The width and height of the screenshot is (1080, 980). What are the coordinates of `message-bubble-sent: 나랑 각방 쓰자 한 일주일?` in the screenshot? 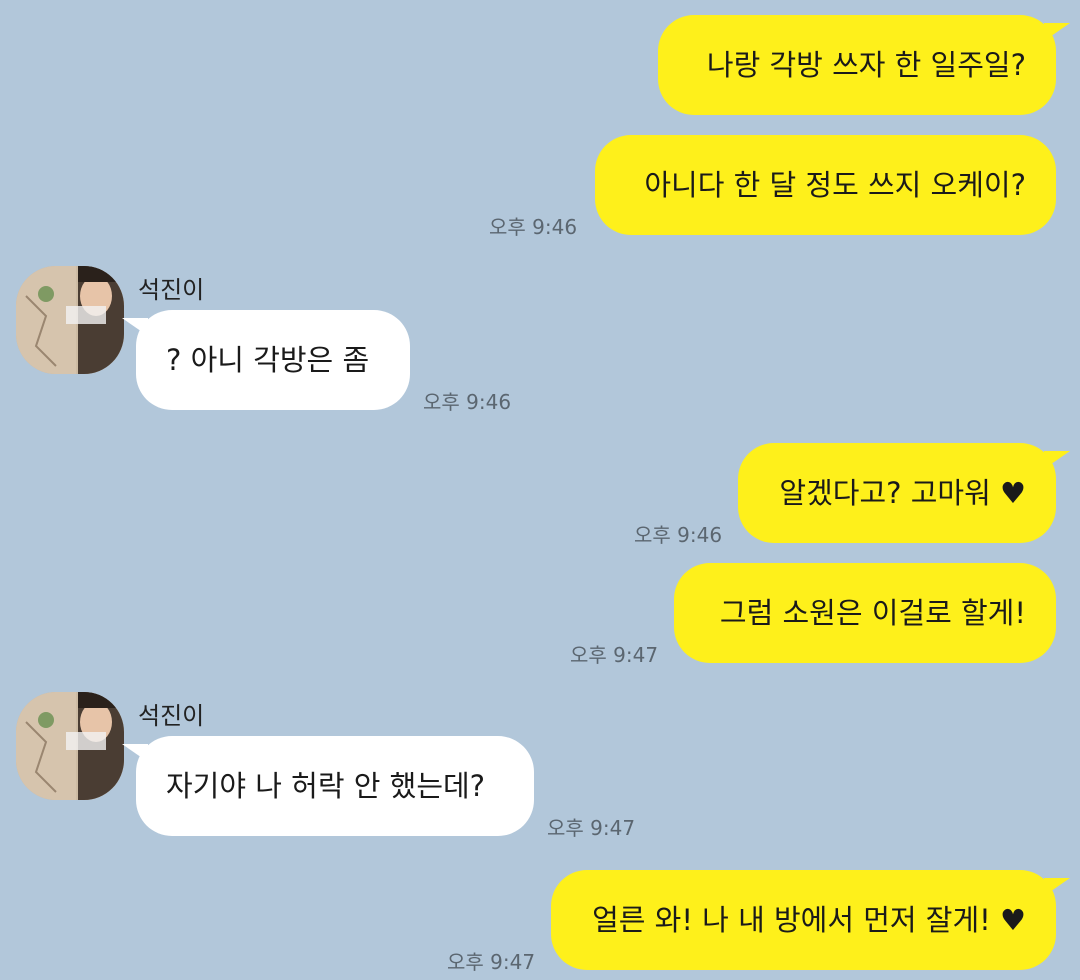 It's located at (864, 65).